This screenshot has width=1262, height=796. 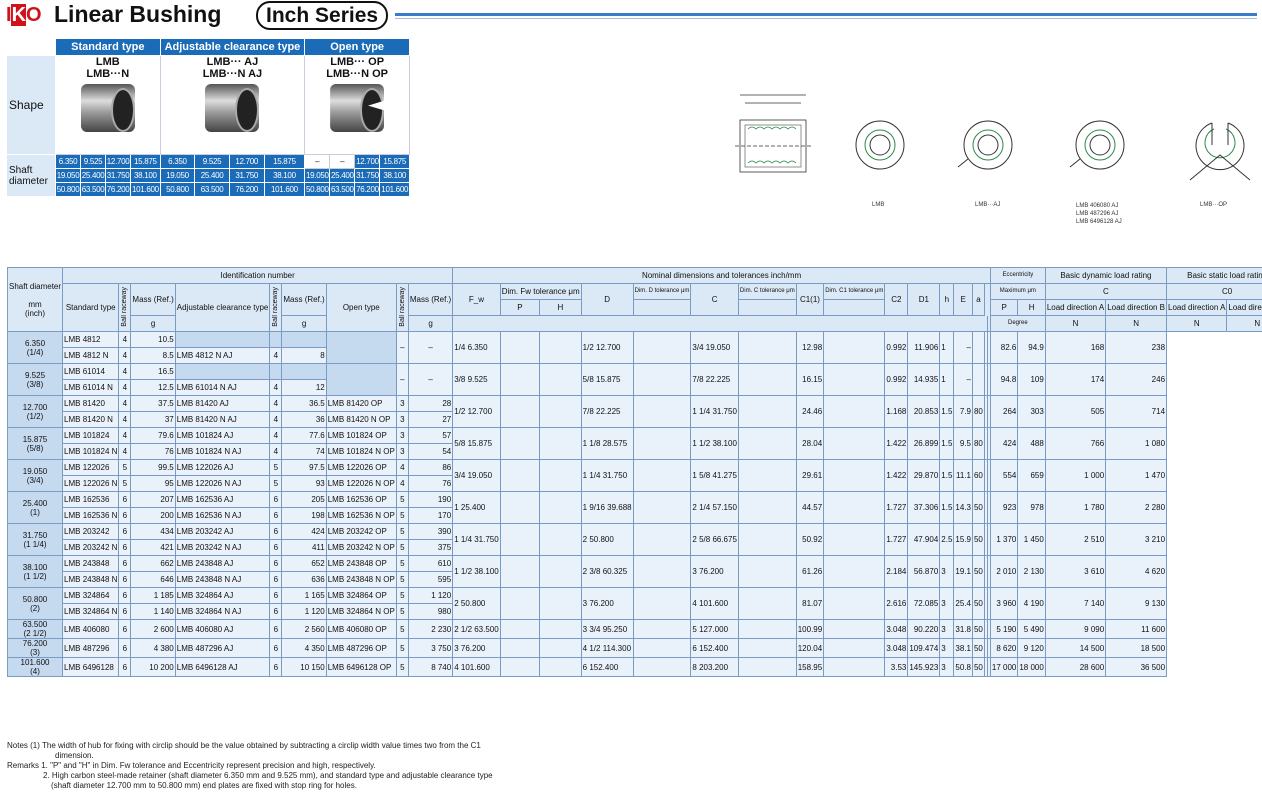 What do you see at coordinates (714, 648) in the screenshot?
I see `table-cell: 6 152.400` at bounding box center [714, 648].